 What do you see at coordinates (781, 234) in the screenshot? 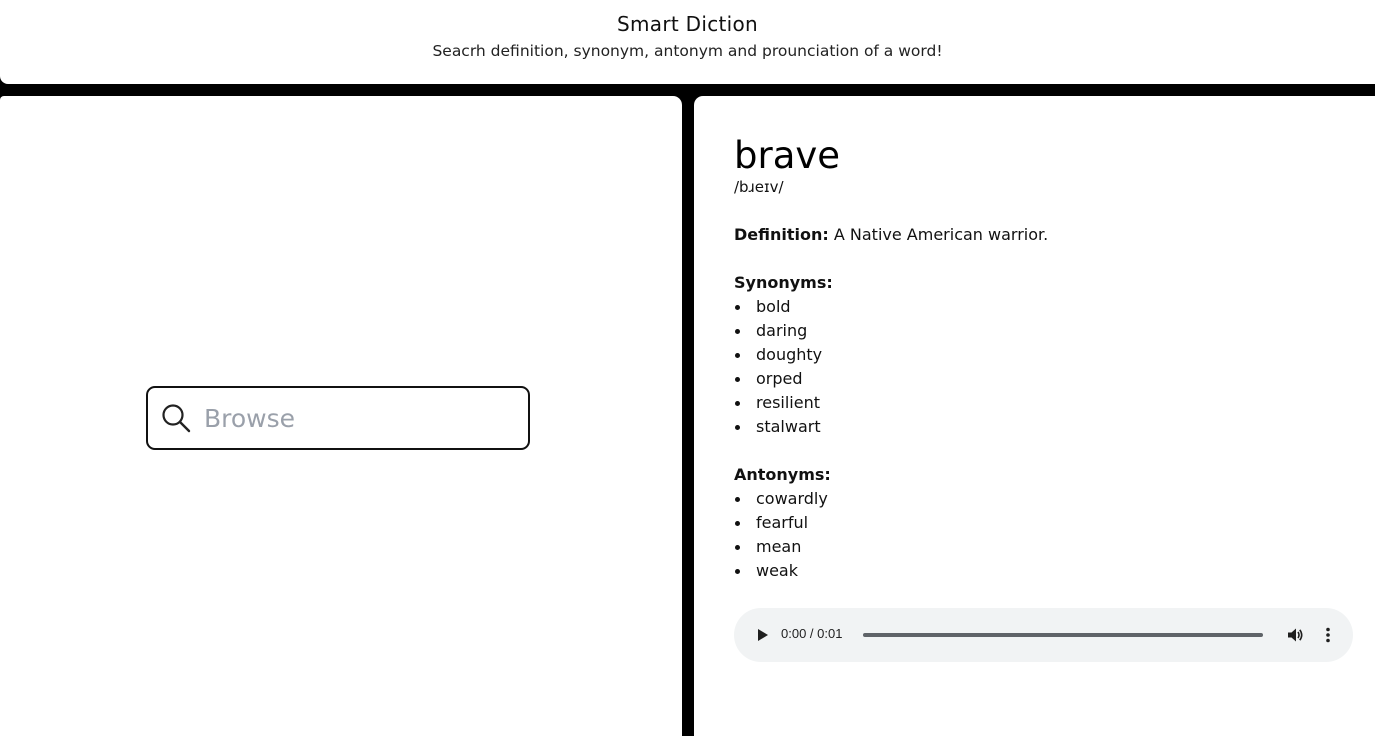
I see `definition-label: Definition:` at bounding box center [781, 234].